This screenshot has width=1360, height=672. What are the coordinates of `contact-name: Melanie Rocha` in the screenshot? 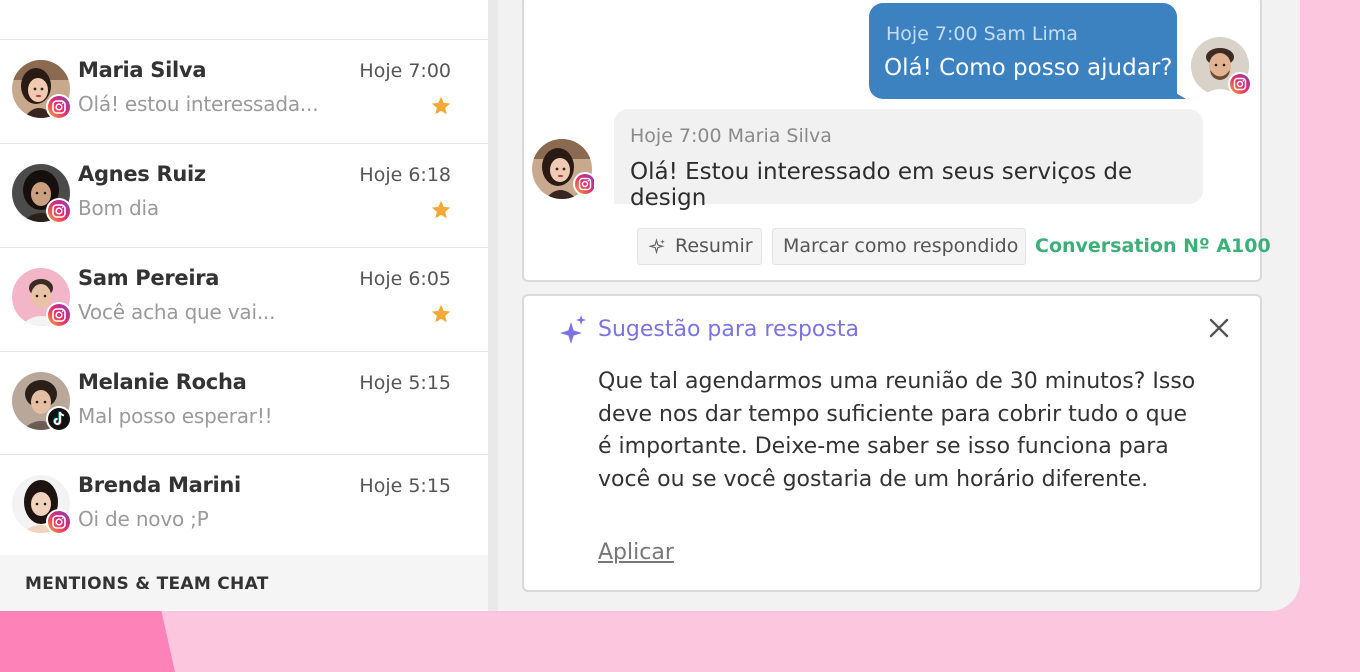 It's located at (162, 382).